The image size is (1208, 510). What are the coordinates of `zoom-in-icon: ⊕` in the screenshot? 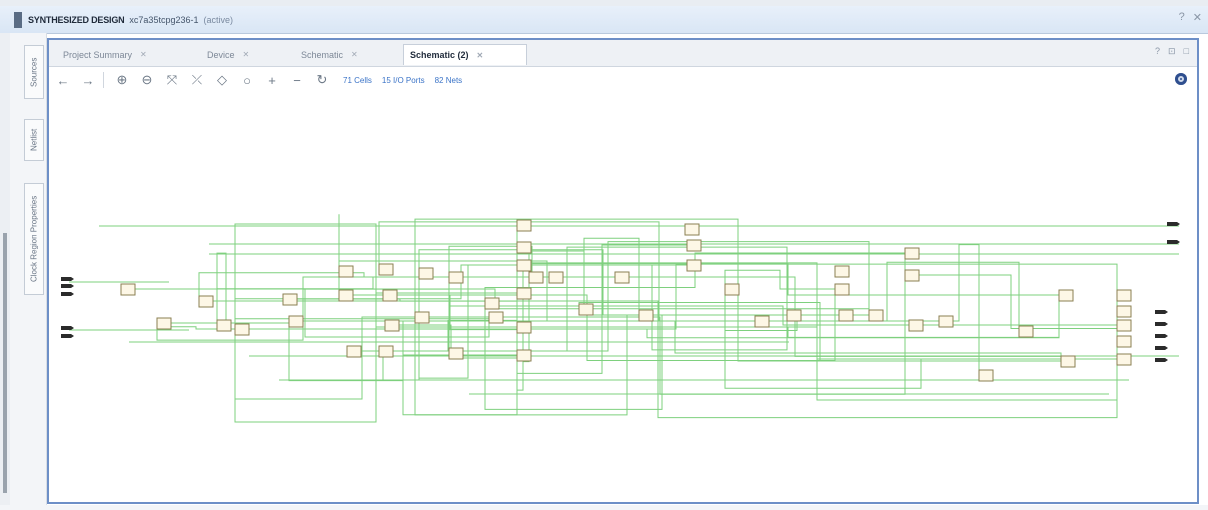 It's located at (122, 80).